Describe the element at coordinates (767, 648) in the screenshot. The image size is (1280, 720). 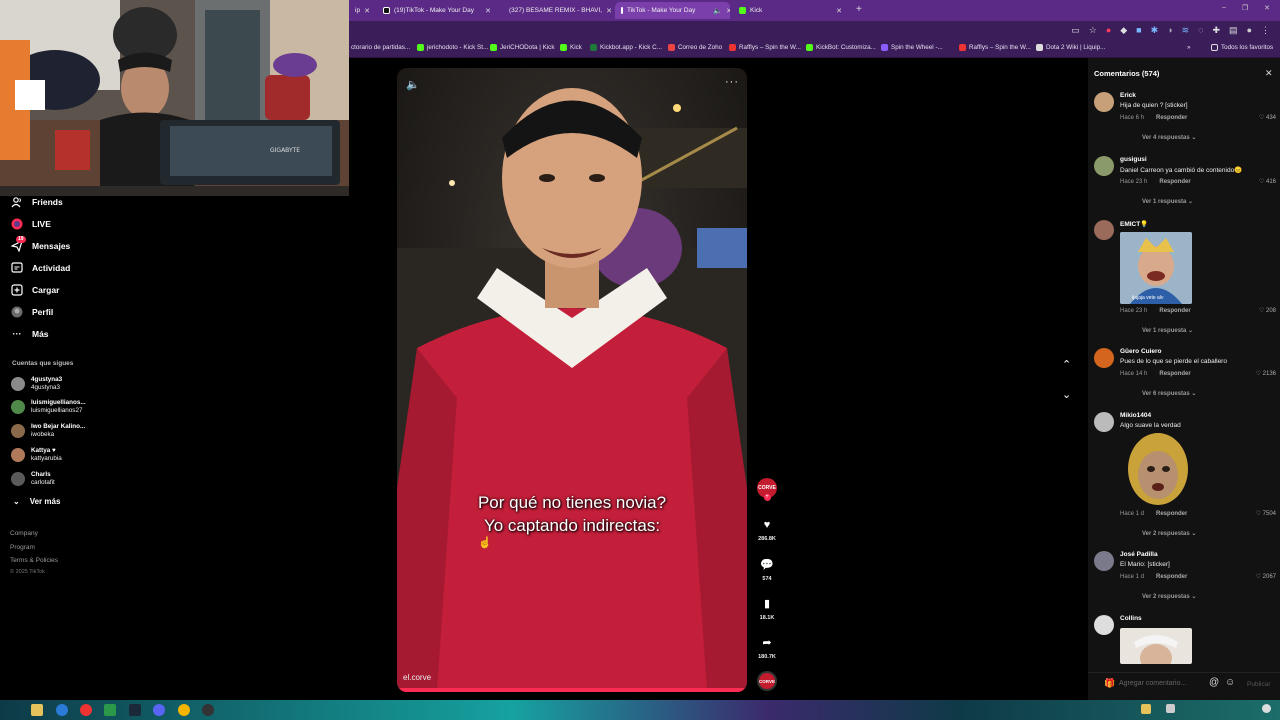
I see `share-button: ➦ 180.7K` at that location.